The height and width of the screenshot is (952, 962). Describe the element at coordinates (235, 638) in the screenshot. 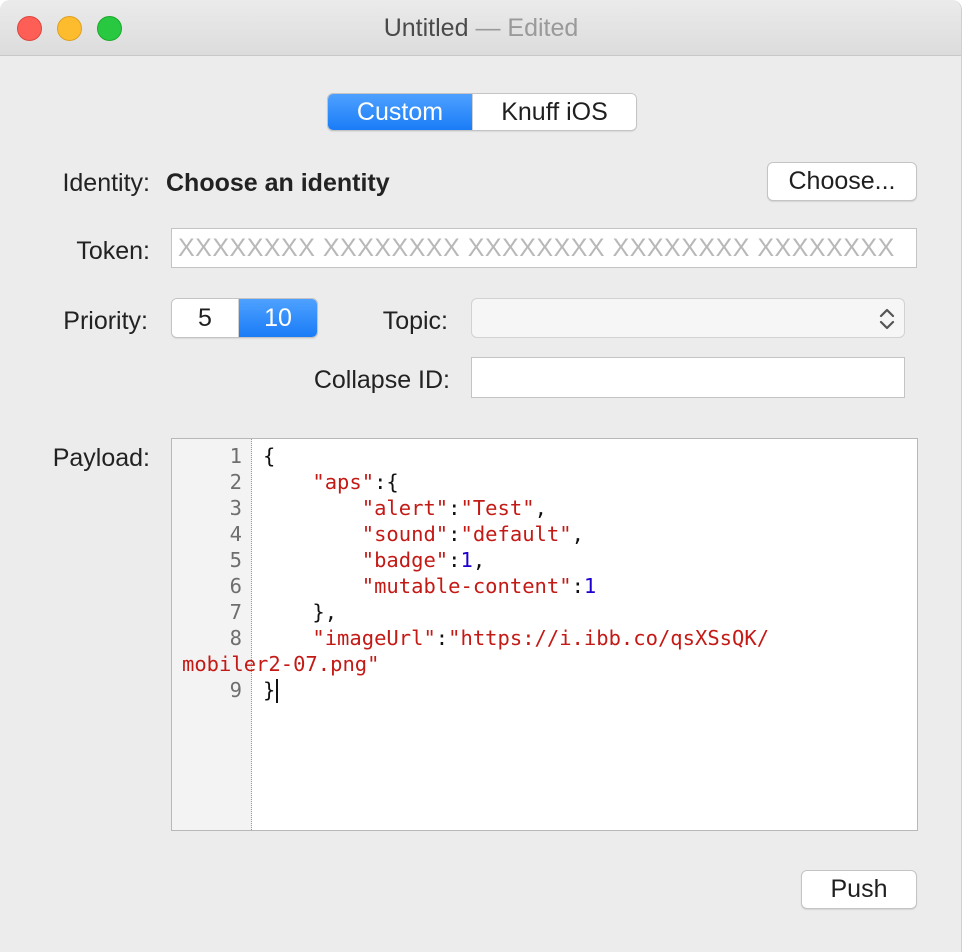

I see `line-number: 8` at that location.